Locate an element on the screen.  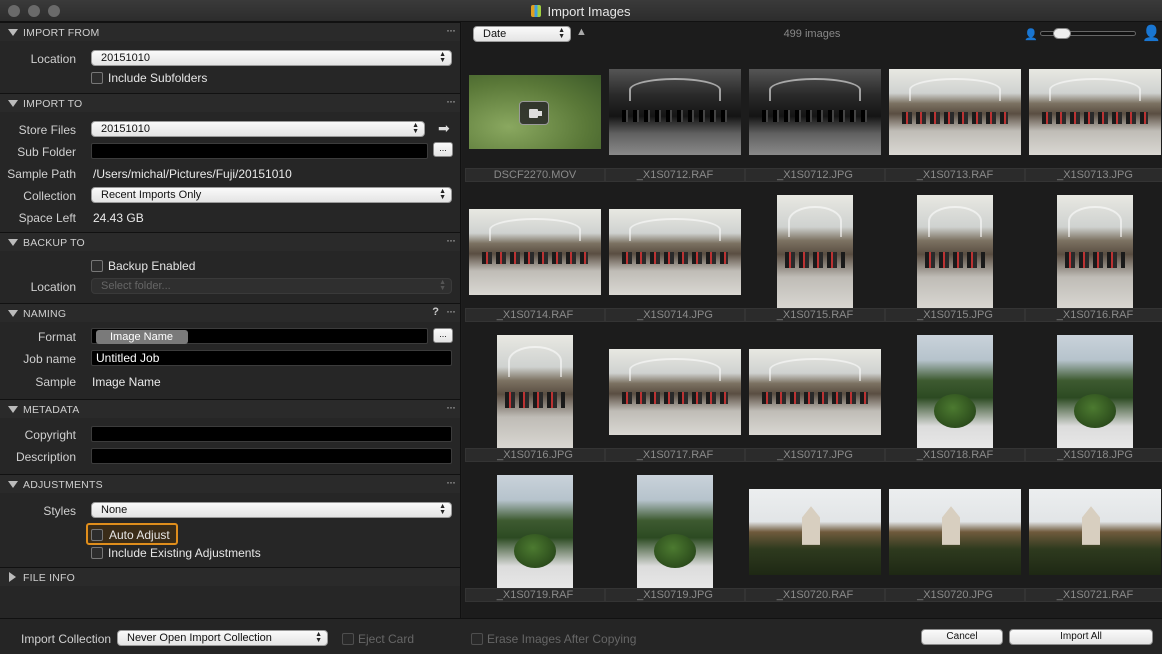
collection-popup: Recent Imports Only ▲ ▼ is located at coordinates (271, 195).